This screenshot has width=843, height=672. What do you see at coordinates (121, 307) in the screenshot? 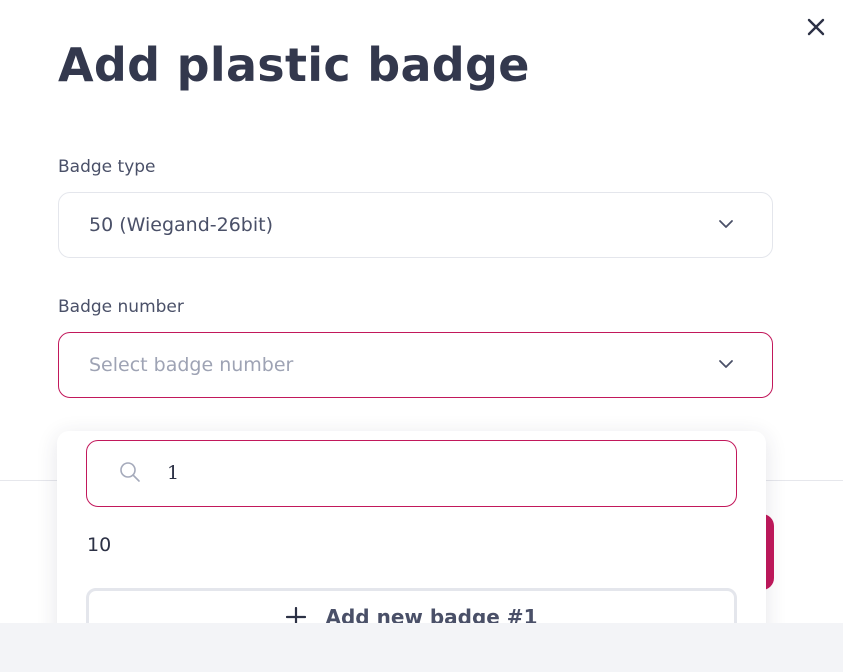
I see `badge-number-label: Badge number` at bounding box center [121, 307].